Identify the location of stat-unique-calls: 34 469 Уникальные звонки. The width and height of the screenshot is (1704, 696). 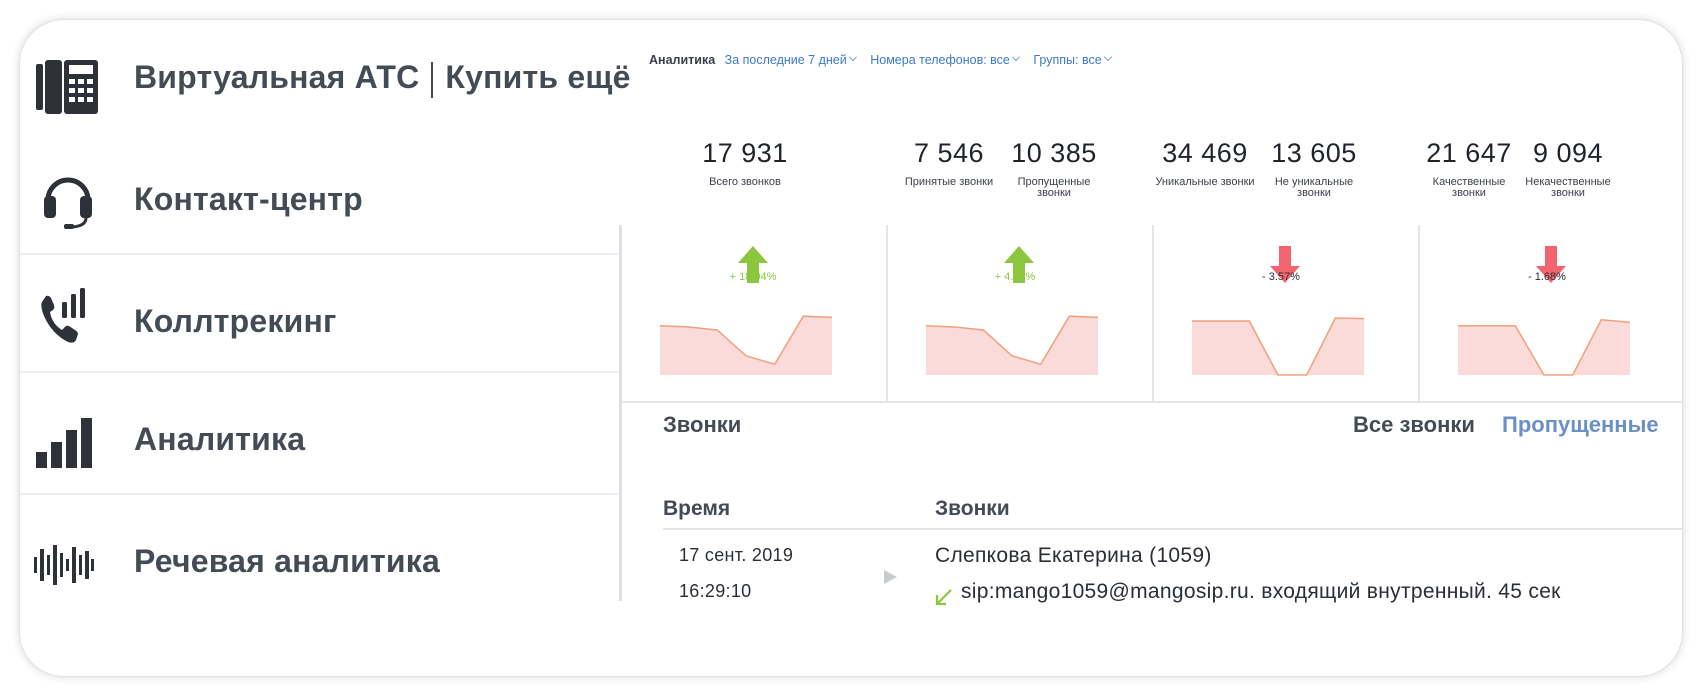
(1205, 163).